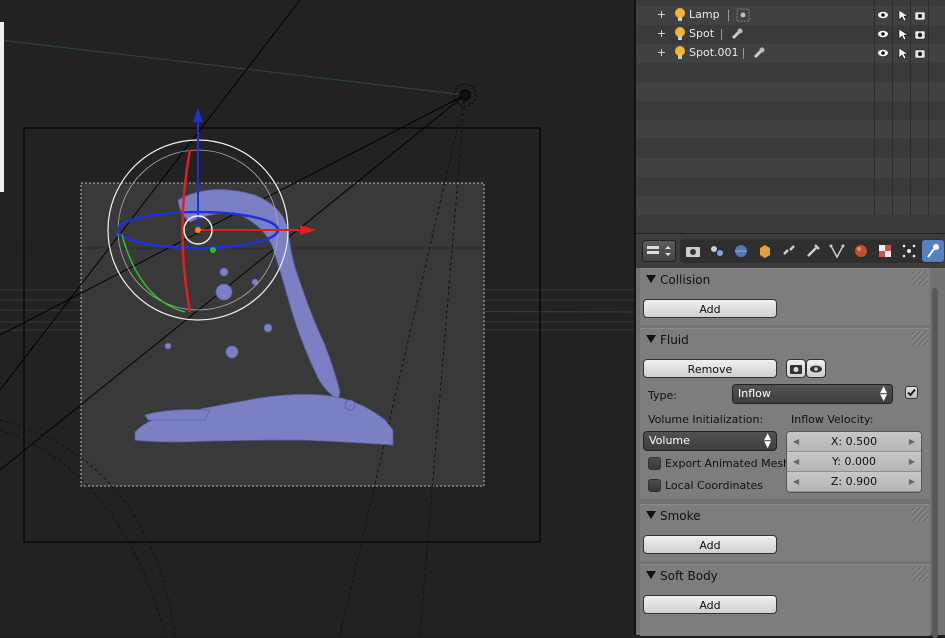  What do you see at coordinates (693, 251) in the screenshot?
I see `render-icon` at bounding box center [693, 251].